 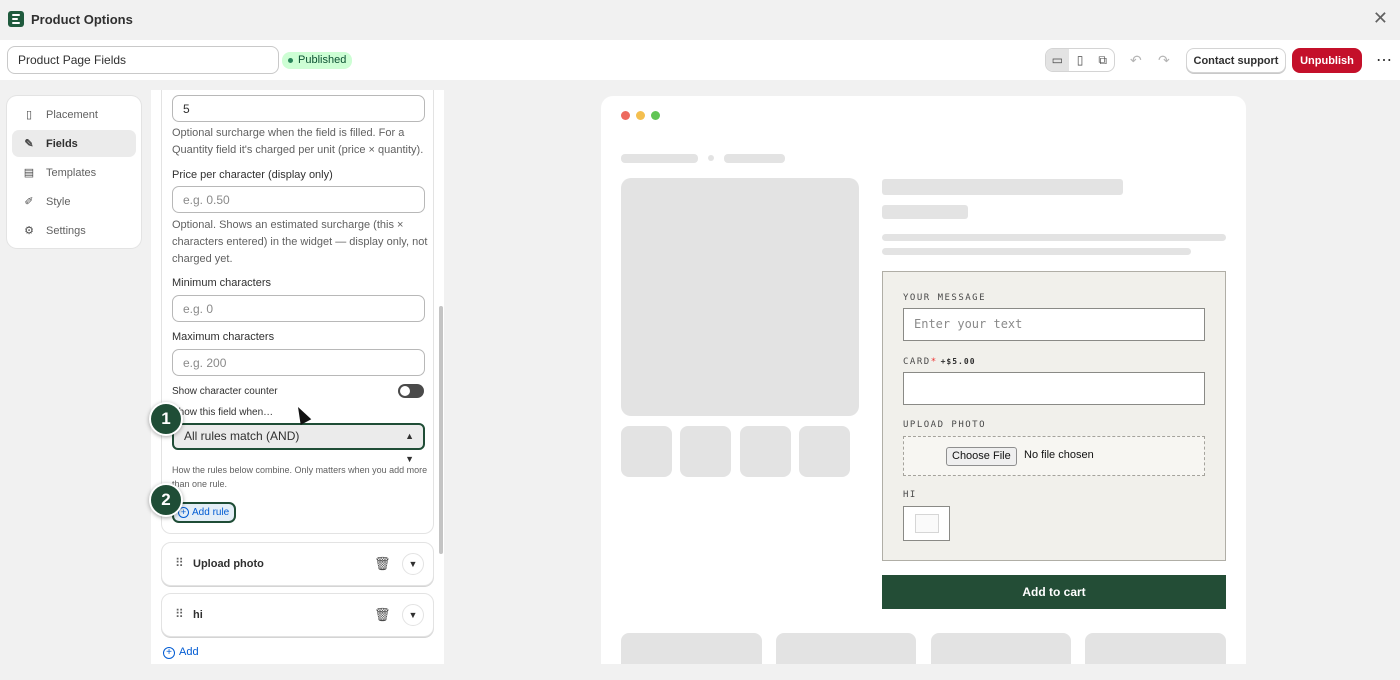 I want to click on fullscreen-icon: ⧉, so click(x=1102, y=60).